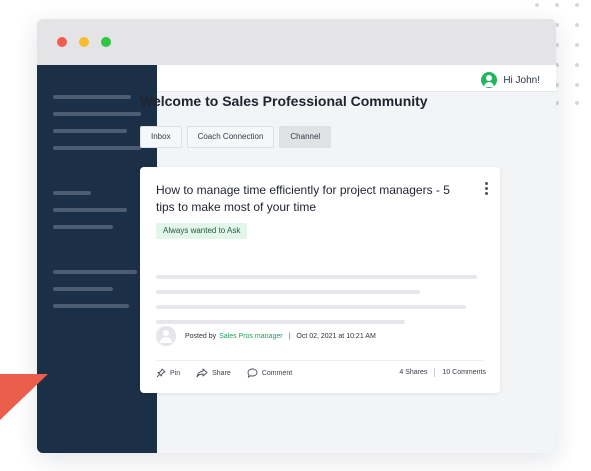 This screenshot has width=591, height=471. What do you see at coordinates (336, 336) in the screenshot?
I see `post-date: Oct 02, 2021 at 10:21 AM` at bounding box center [336, 336].